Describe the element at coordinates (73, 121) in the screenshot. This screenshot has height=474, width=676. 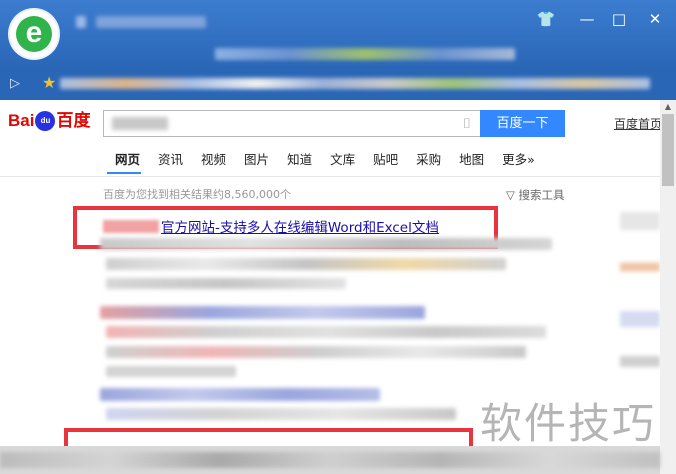
I see `baidu-logo-du: 百度` at that location.